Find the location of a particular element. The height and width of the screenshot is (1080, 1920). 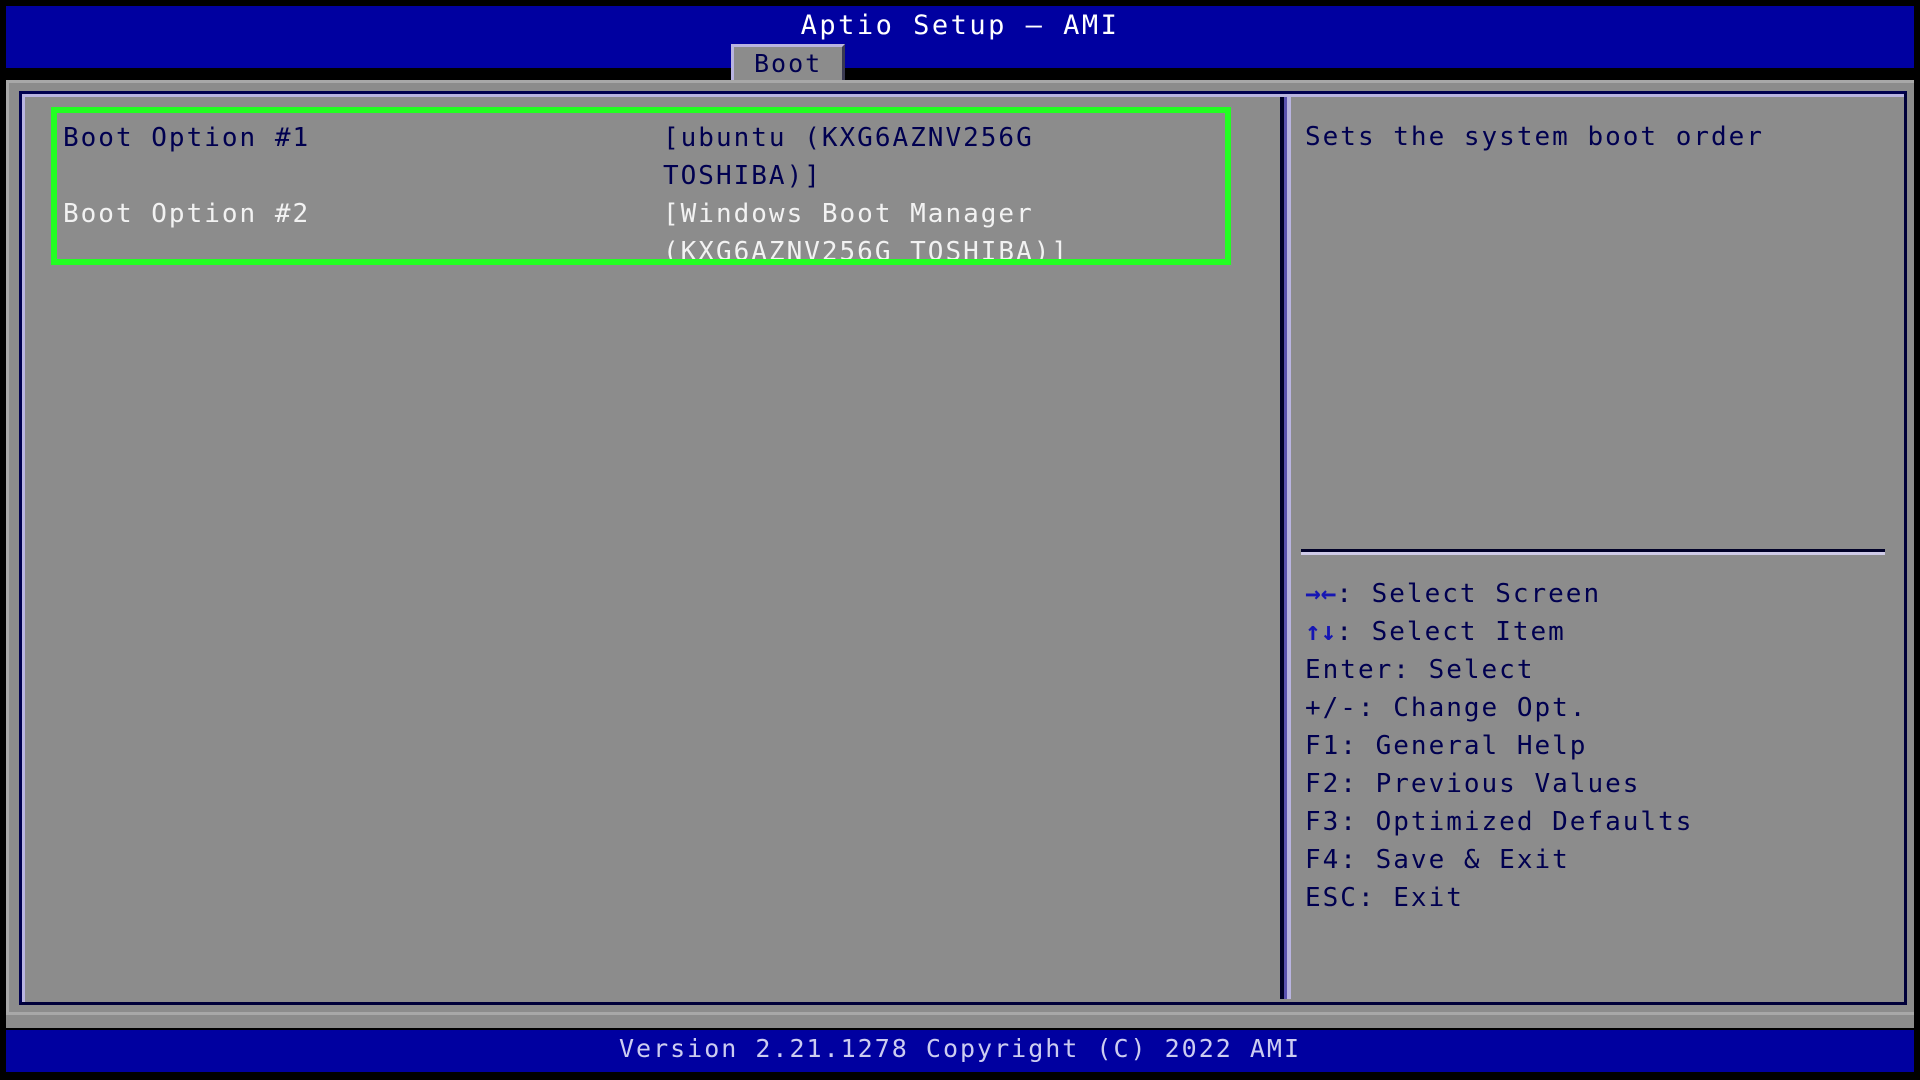

help-description: Sets the system boot order is located at coordinates (1534, 137).